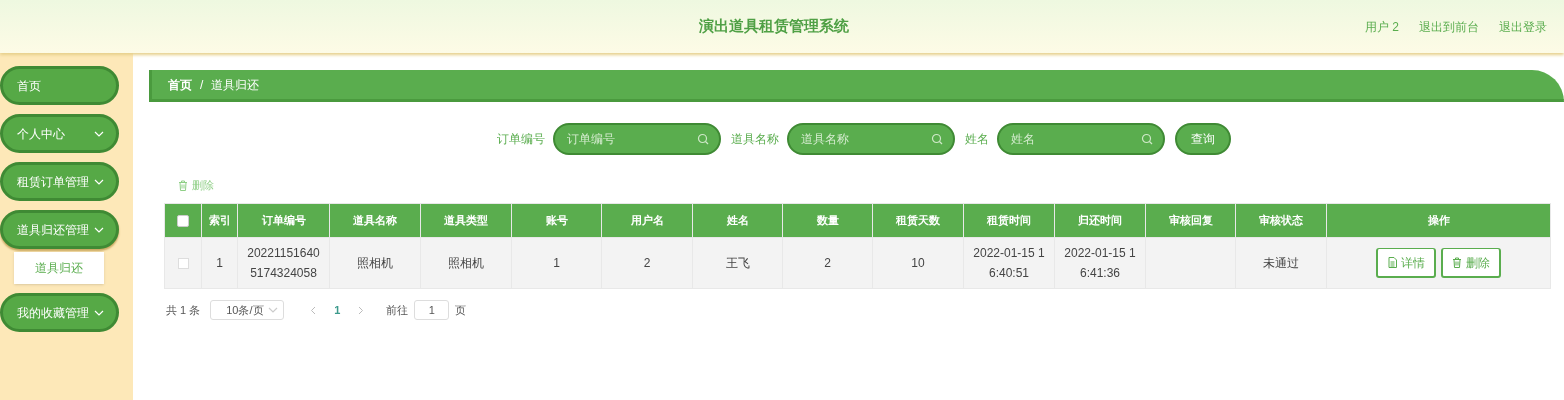 The height and width of the screenshot is (400, 1564). What do you see at coordinates (976, 139) in the screenshot?
I see `field-label: 姓名` at bounding box center [976, 139].